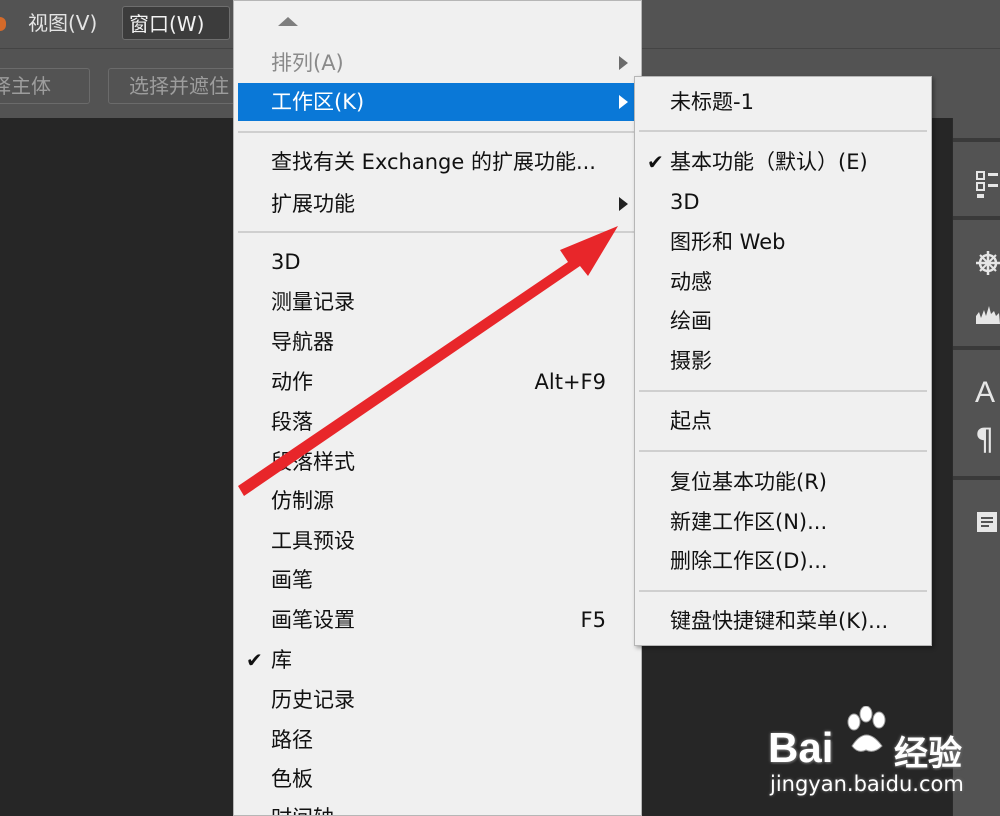 The image size is (1000, 816). I want to click on menu-item-brushes: 画笔, so click(437, 580).